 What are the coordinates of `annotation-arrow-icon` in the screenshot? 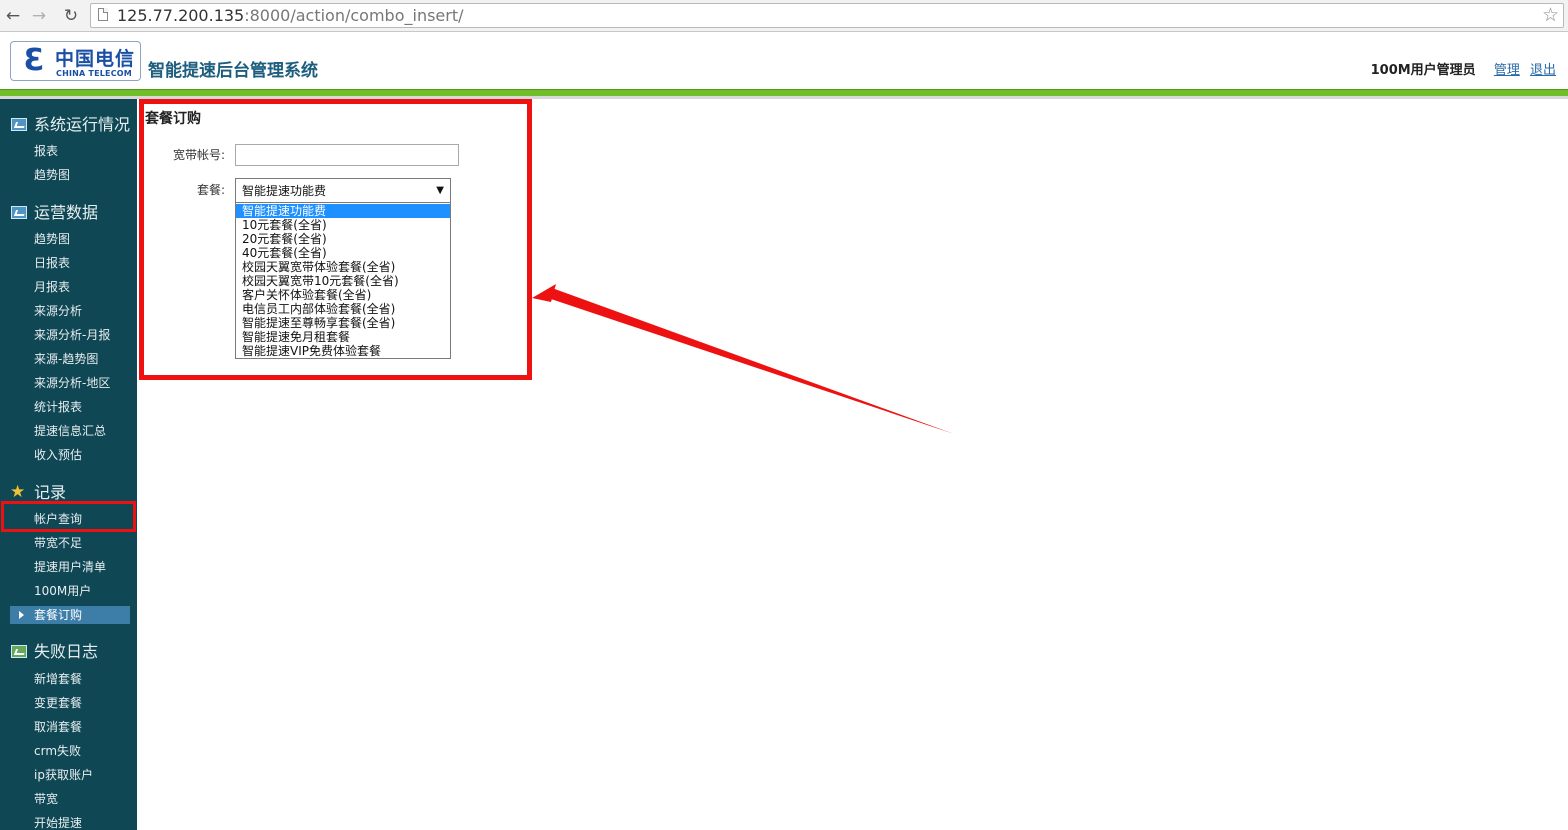 It's located at (743, 359).